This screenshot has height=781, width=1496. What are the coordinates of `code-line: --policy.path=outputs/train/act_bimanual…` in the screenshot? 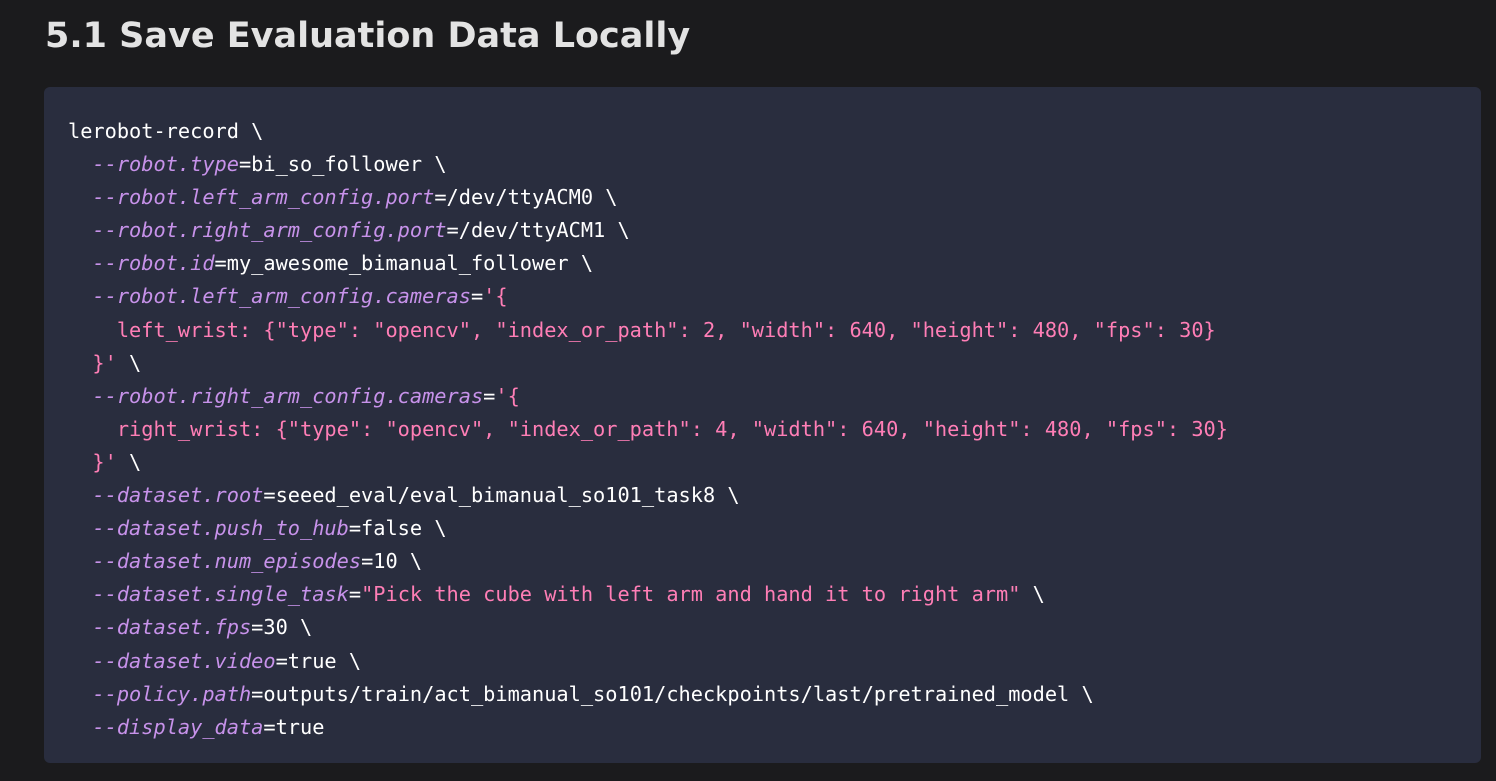 It's located at (648, 694).